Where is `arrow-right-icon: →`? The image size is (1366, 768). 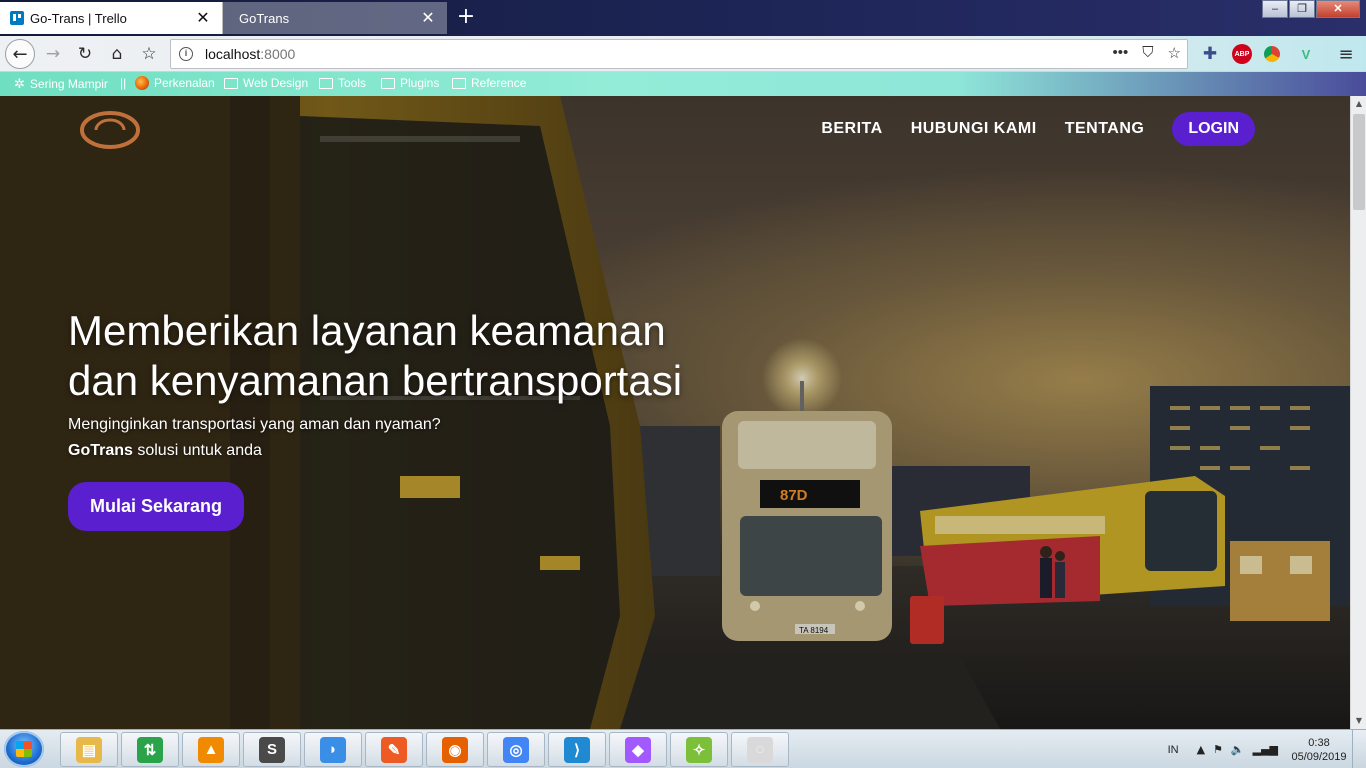 arrow-right-icon: → is located at coordinates (53, 54).